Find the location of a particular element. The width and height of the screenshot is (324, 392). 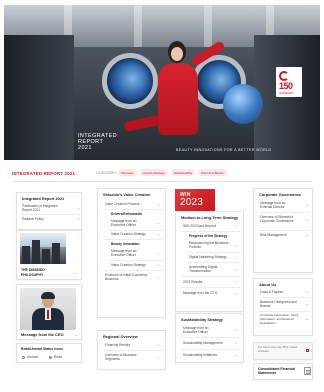

philosophy-photo is located at coordinates (43, 248).